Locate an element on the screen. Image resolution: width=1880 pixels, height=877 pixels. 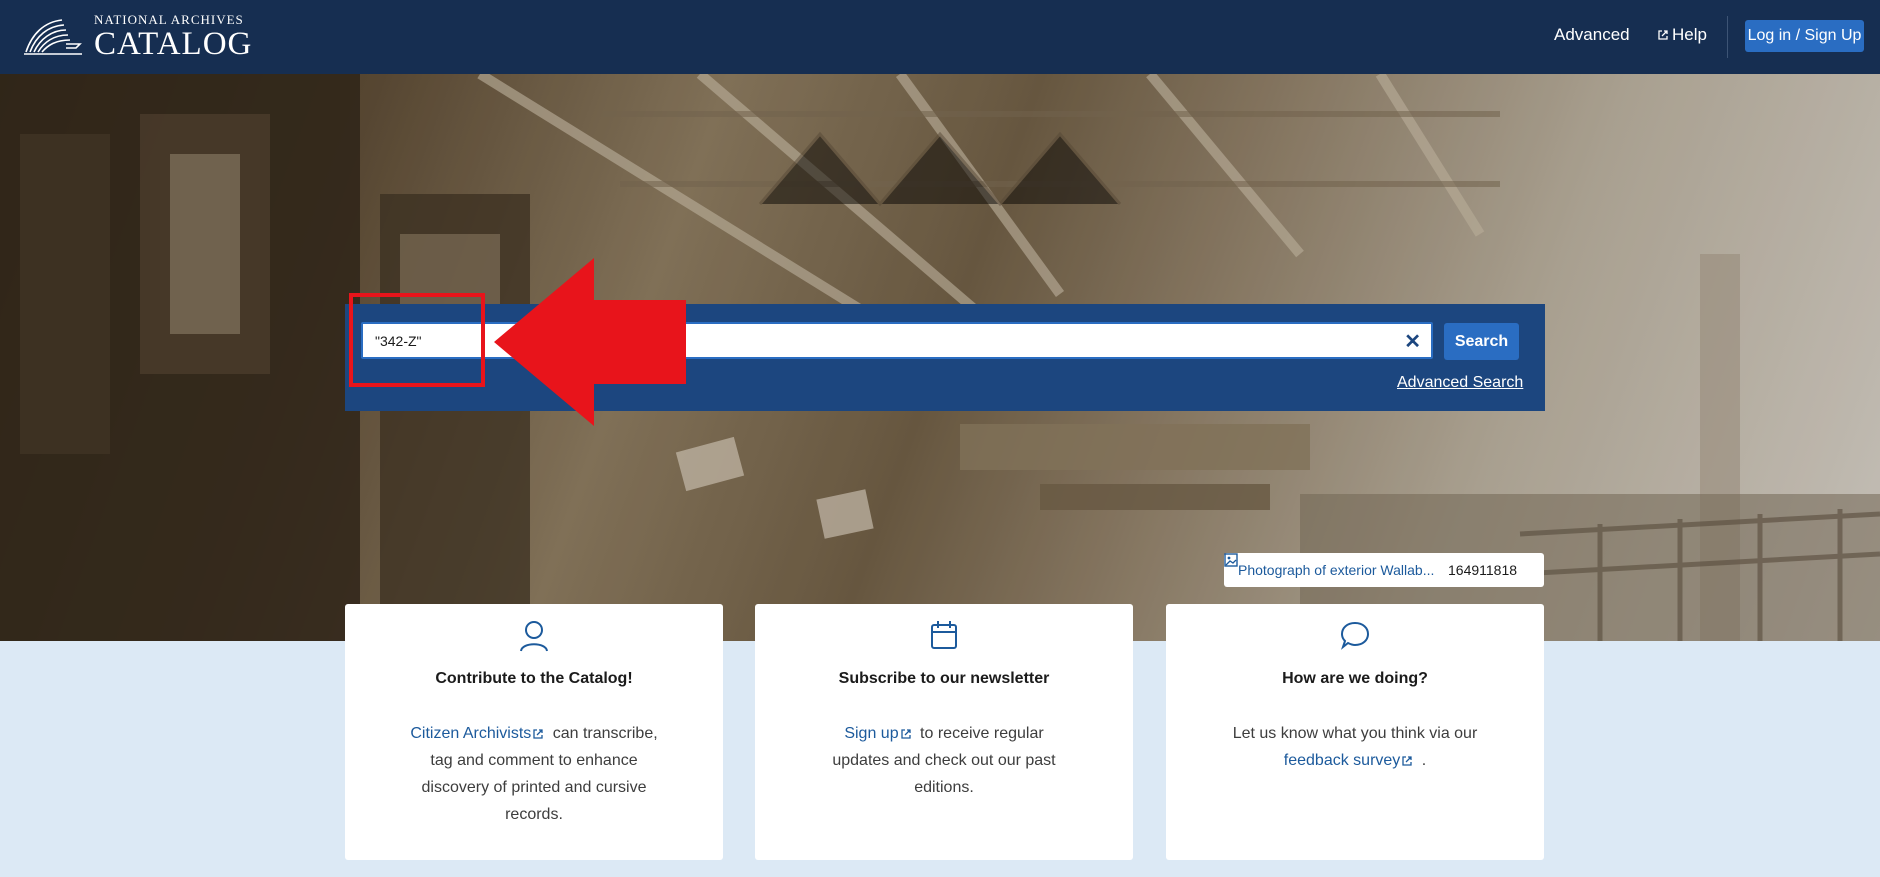
search-button: Search is located at coordinates (1481, 341).